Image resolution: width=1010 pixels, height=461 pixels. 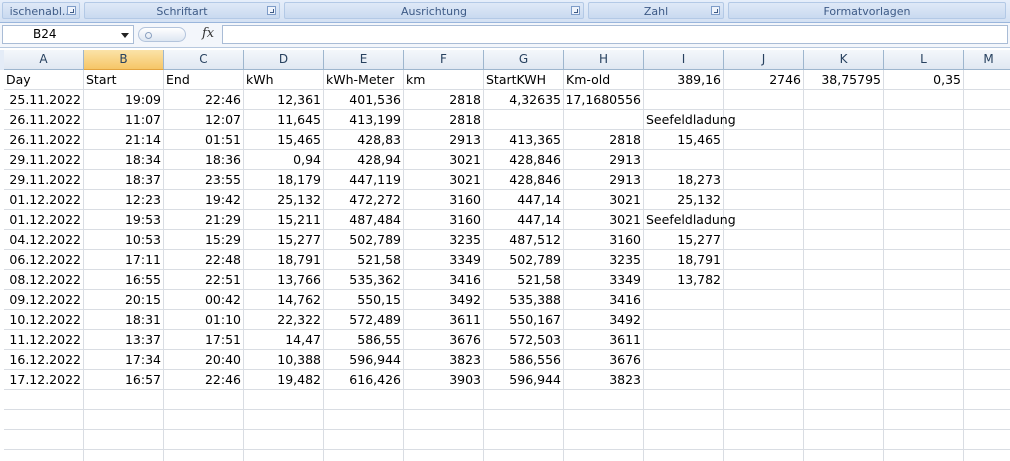 I want to click on table-cell: 06.12.2022, so click(x=44, y=260).